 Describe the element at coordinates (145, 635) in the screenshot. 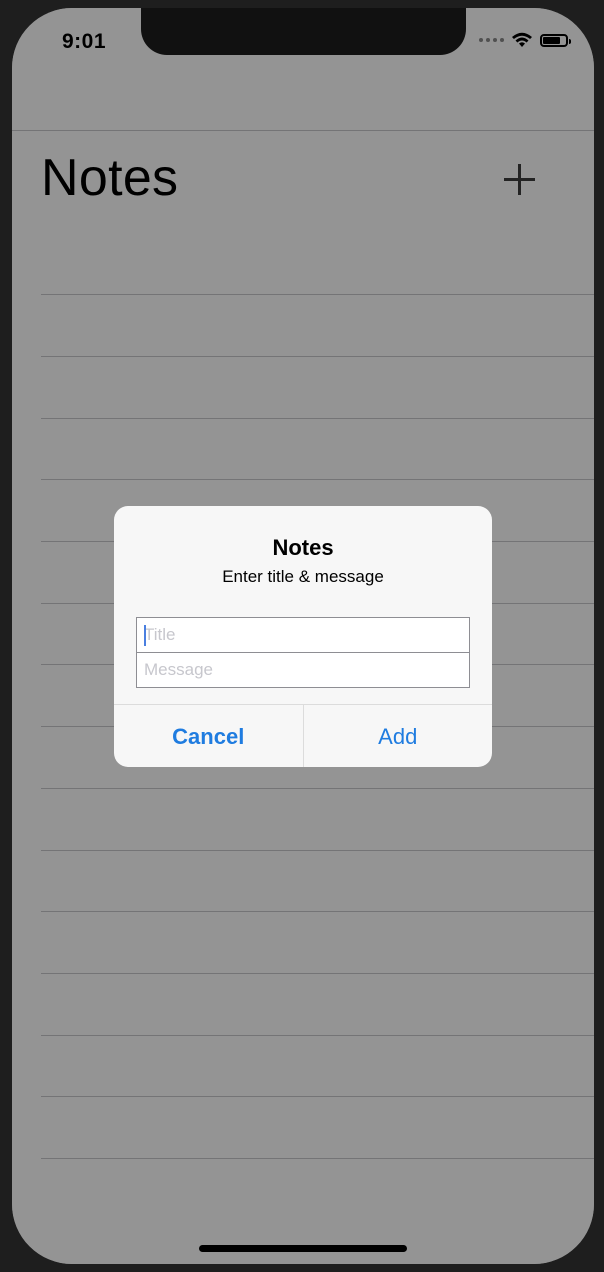

I see `text-cursor` at that location.